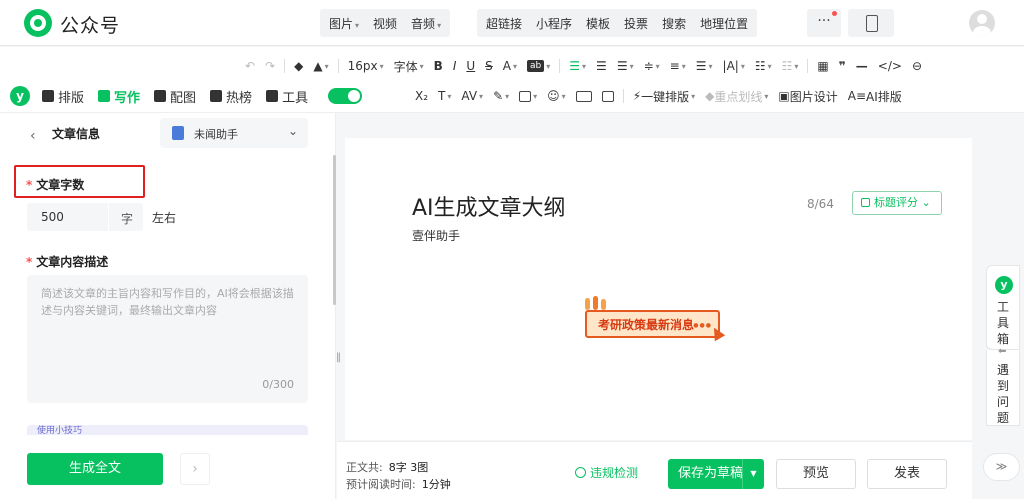 This screenshot has width=1024, height=499. Describe the element at coordinates (85, 217) in the screenshot. I see `word-count-input: 500 字` at that location.